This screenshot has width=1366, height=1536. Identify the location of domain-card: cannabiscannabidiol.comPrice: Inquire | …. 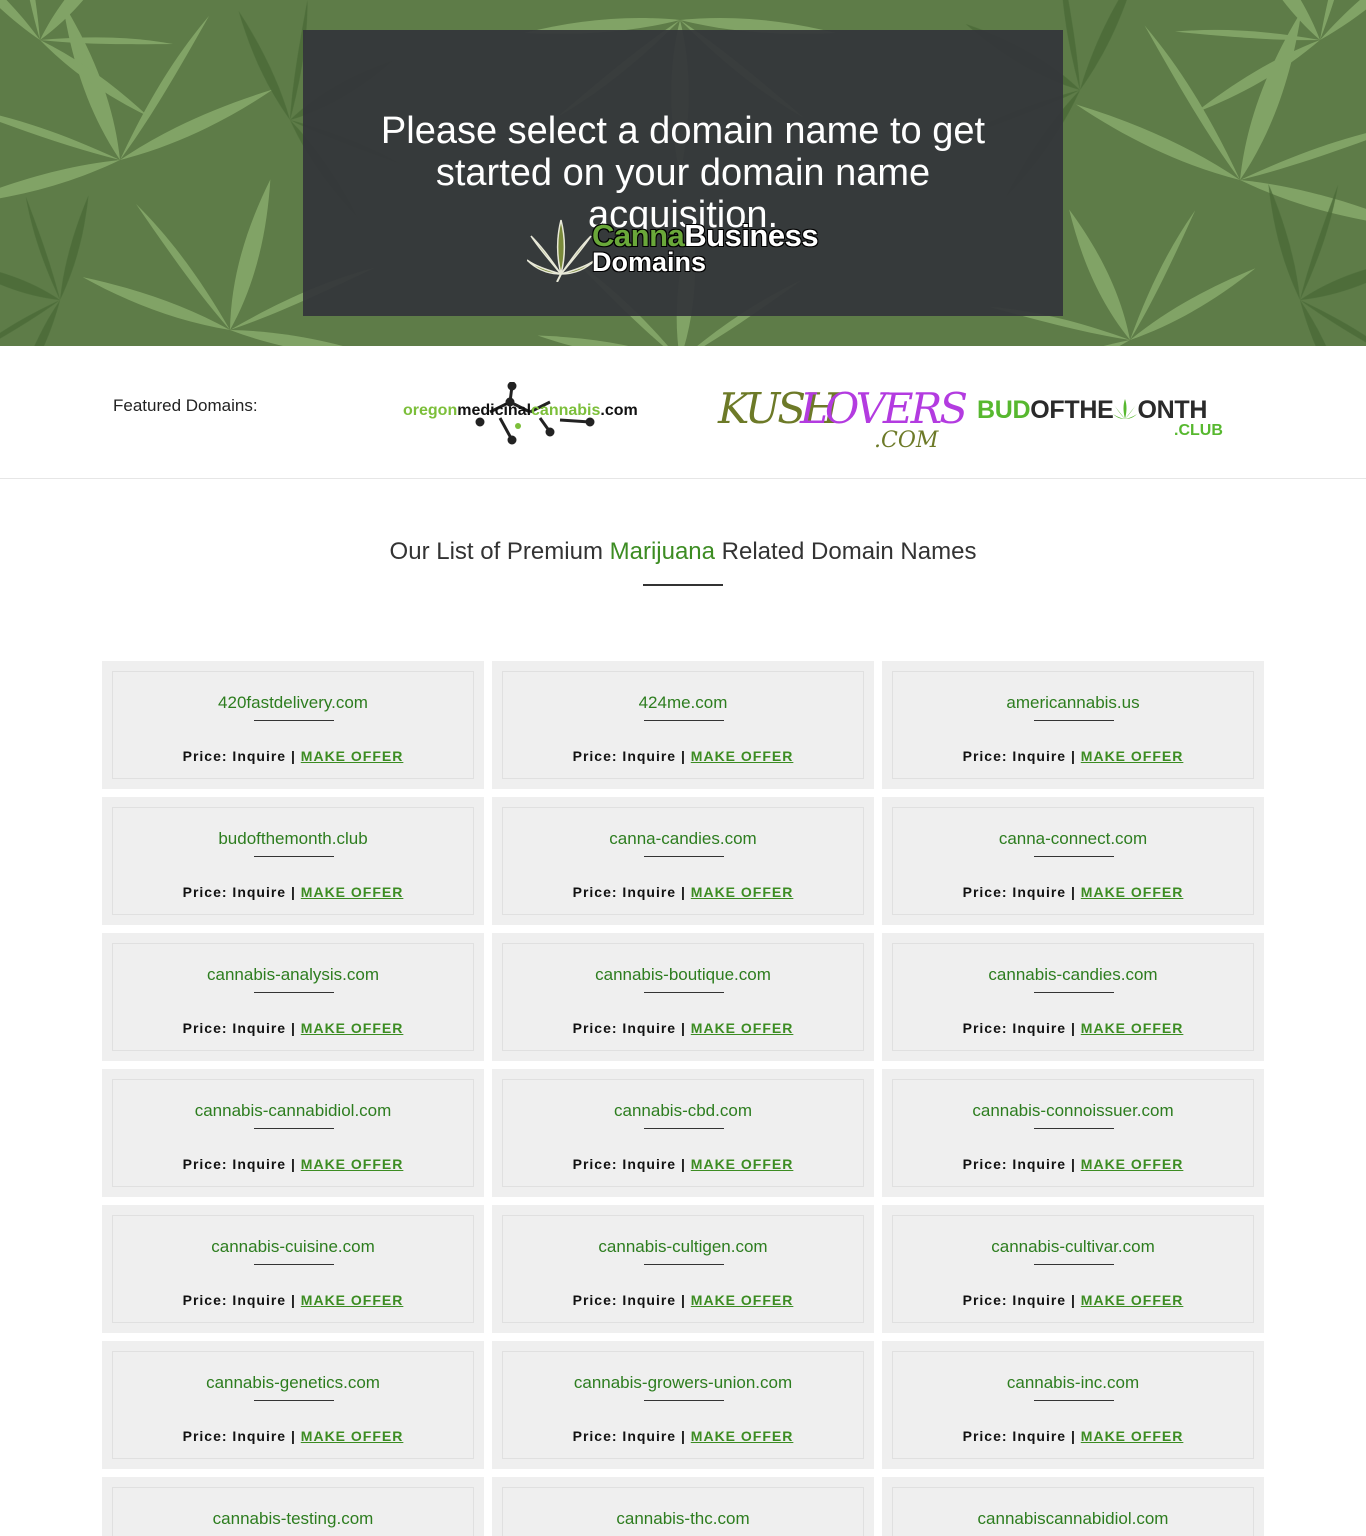
(1073, 1506).